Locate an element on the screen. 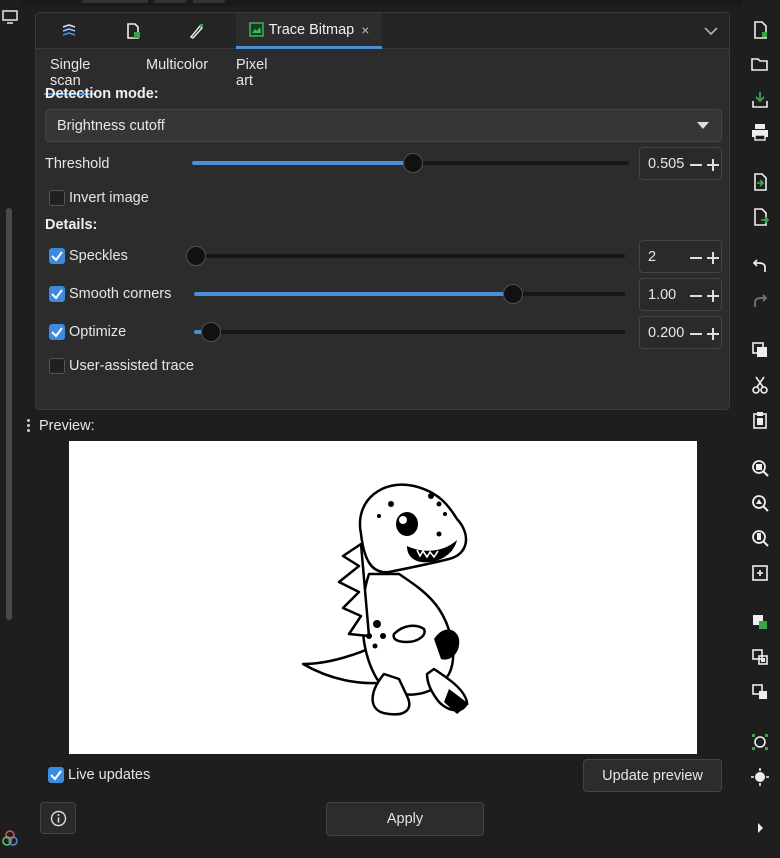  smooth-corners-slider is located at coordinates (409, 294).